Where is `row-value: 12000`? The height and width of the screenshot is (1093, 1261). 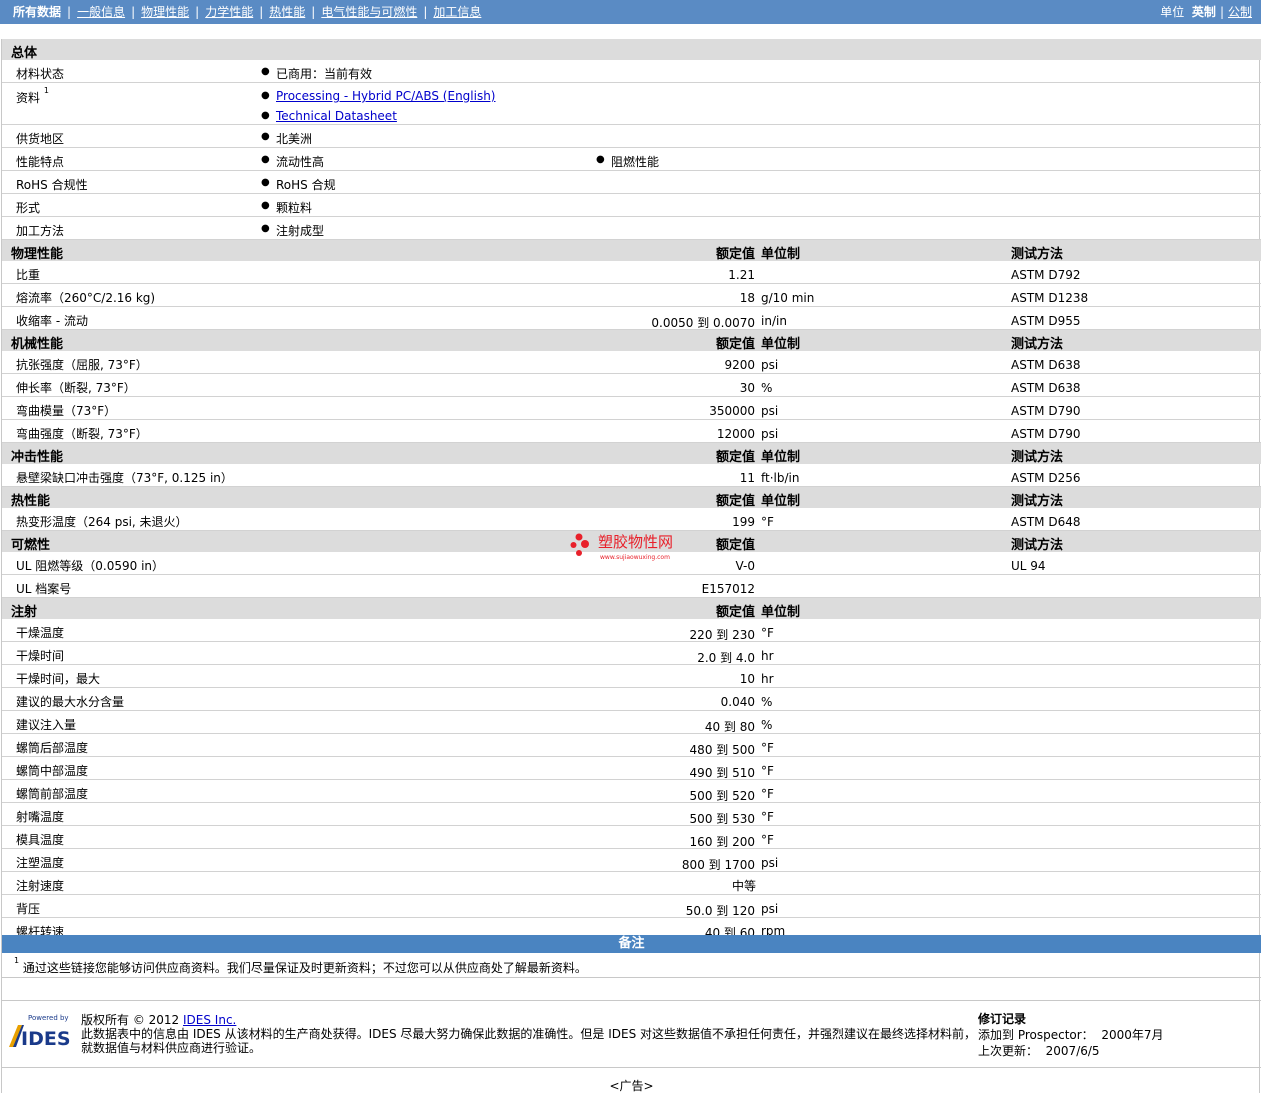
row-value: 12000 is located at coordinates (735, 434).